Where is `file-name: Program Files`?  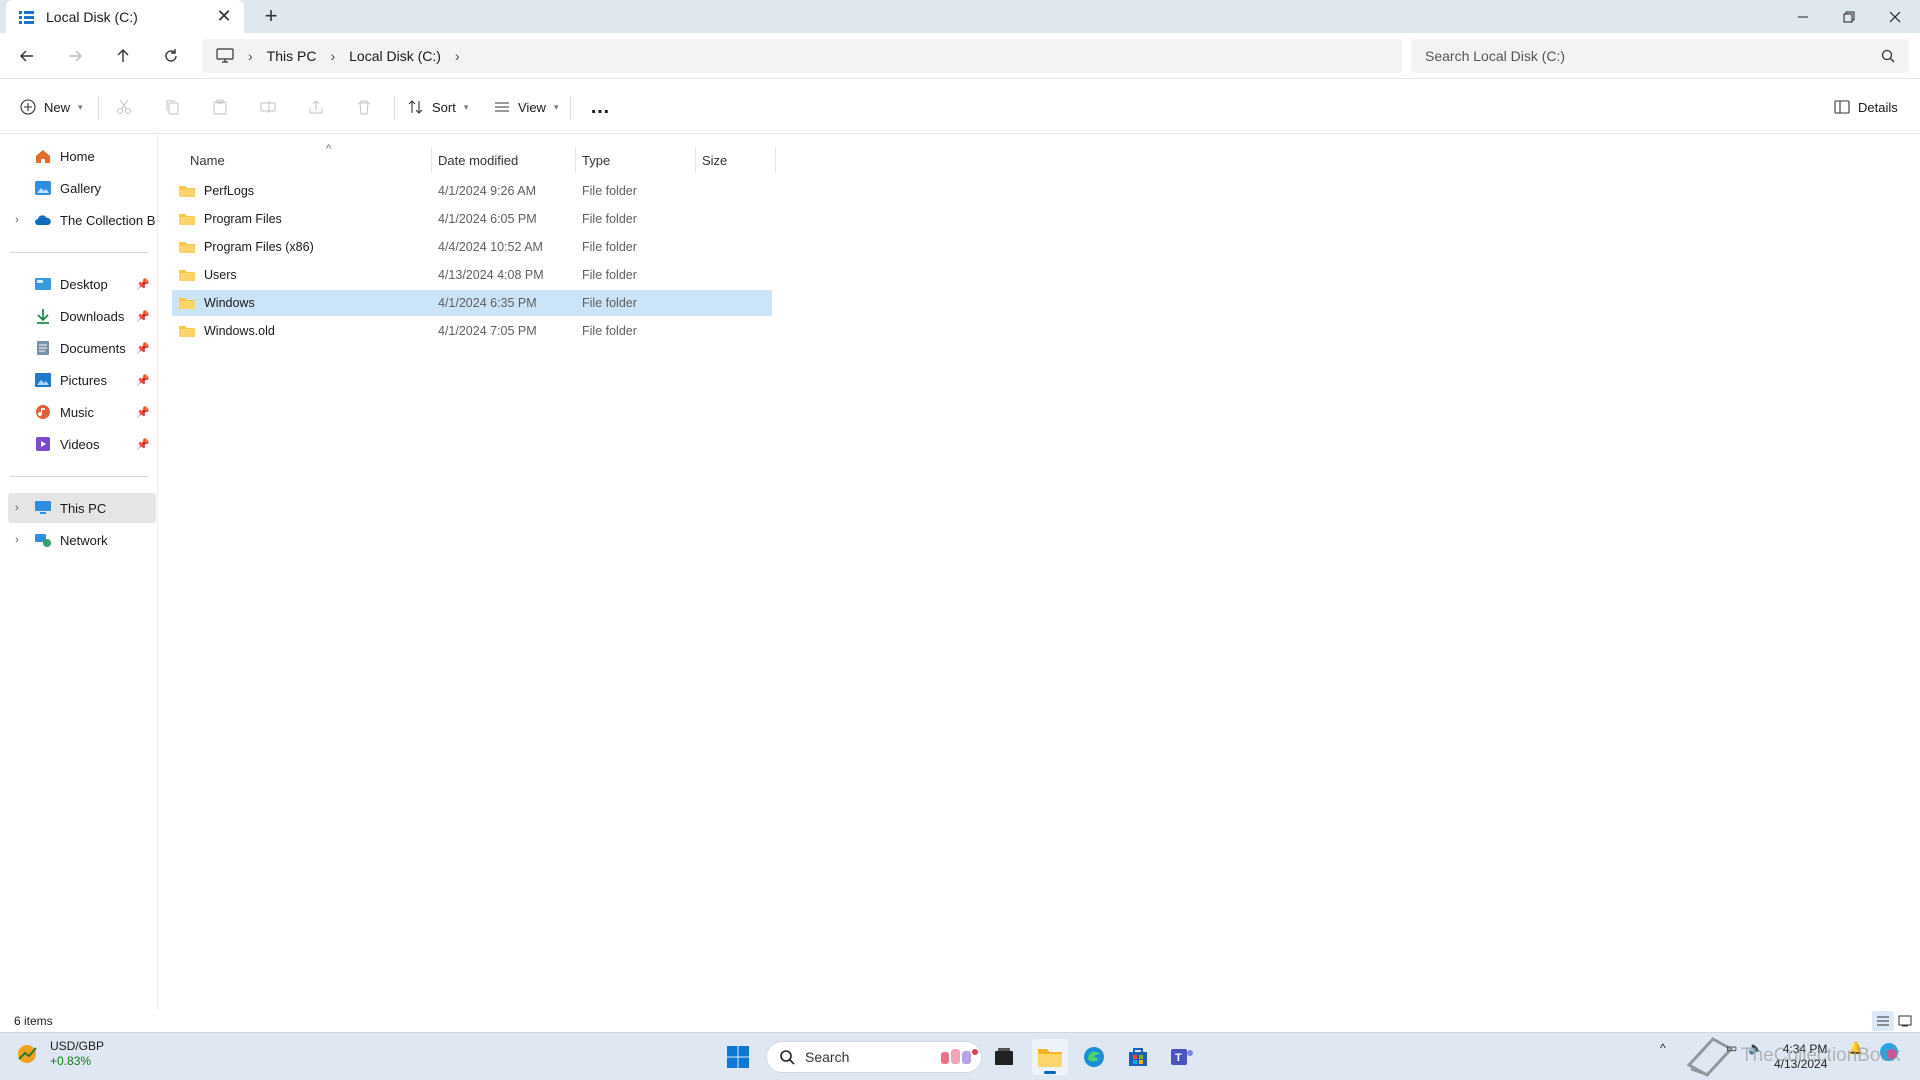 file-name: Program Files is located at coordinates (243, 219).